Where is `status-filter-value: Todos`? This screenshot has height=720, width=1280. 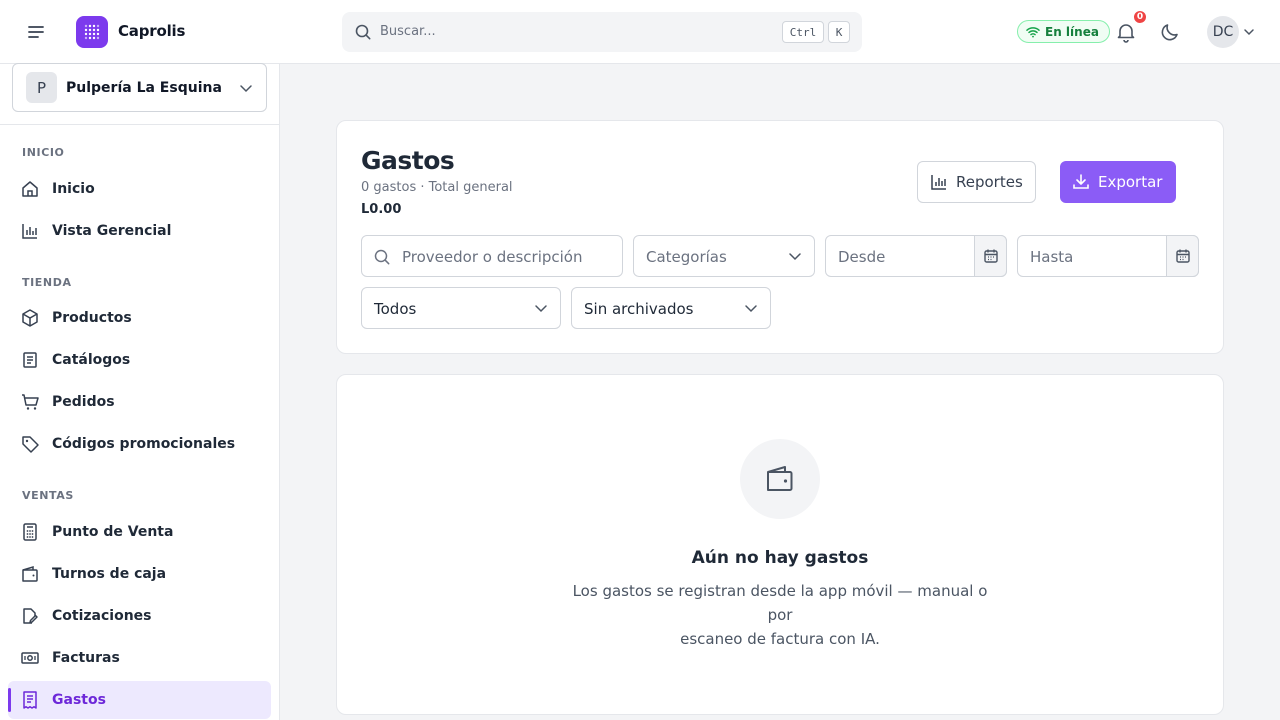 status-filter-value: Todos is located at coordinates (395, 309).